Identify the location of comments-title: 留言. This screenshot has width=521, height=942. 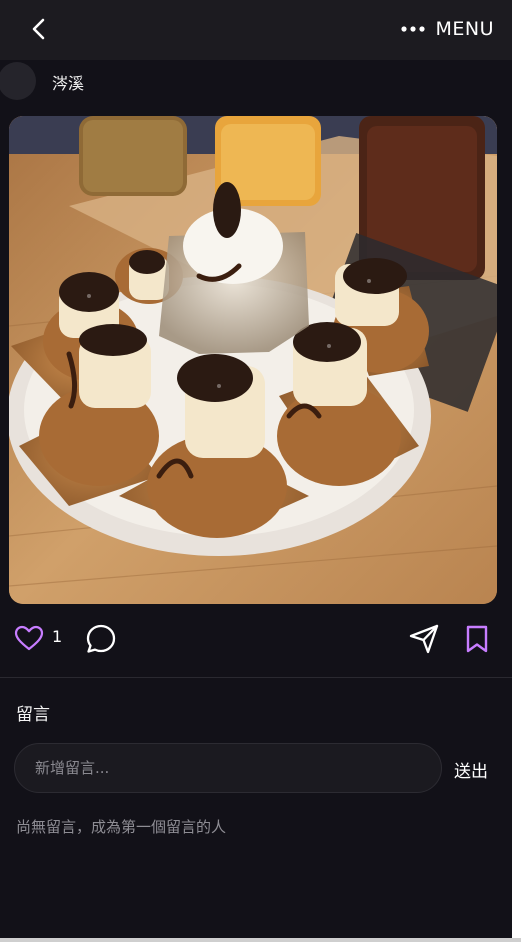
(33, 715).